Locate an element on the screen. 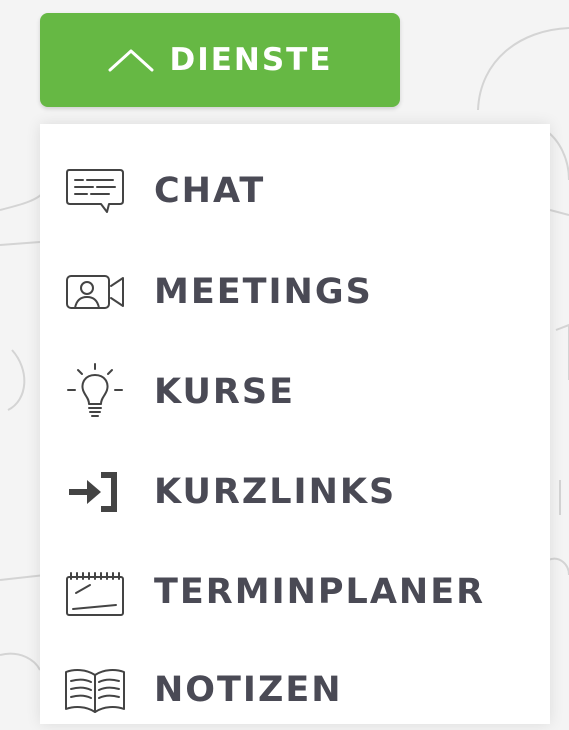  menu-item-kurse: KURSE is located at coordinates (300, 392).